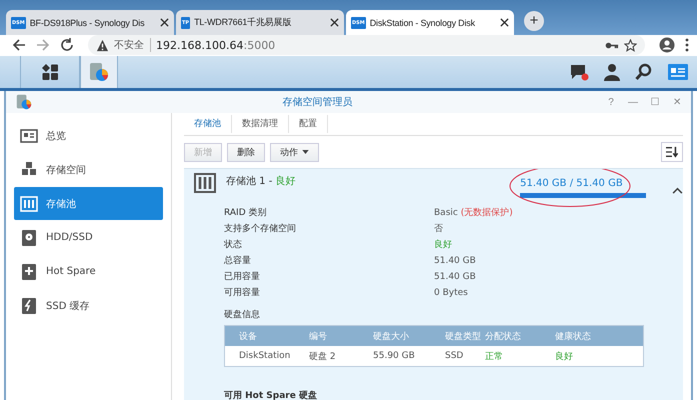  Describe the element at coordinates (451, 293) in the screenshot. I see `detail-value: 0 Bytes` at that location.